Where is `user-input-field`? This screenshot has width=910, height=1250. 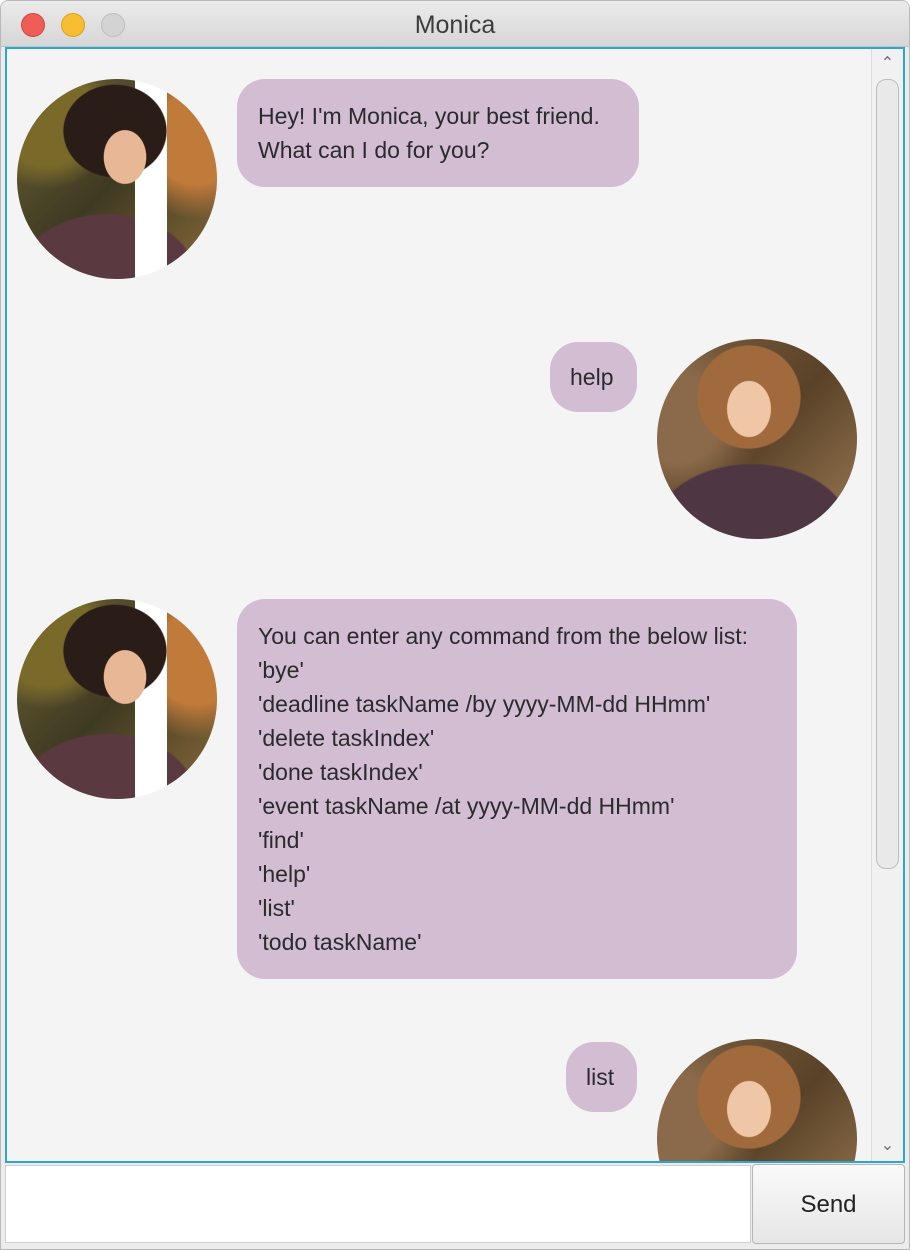
user-input-field is located at coordinates (378, 1204).